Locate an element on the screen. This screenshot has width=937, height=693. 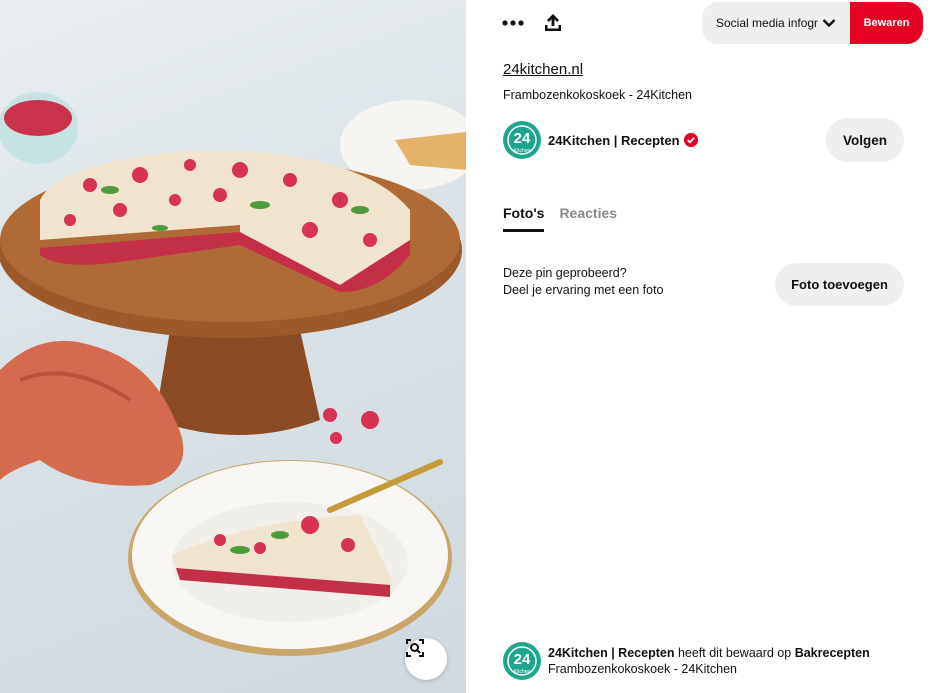
chevron-down-icon is located at coordinates (829, 23).